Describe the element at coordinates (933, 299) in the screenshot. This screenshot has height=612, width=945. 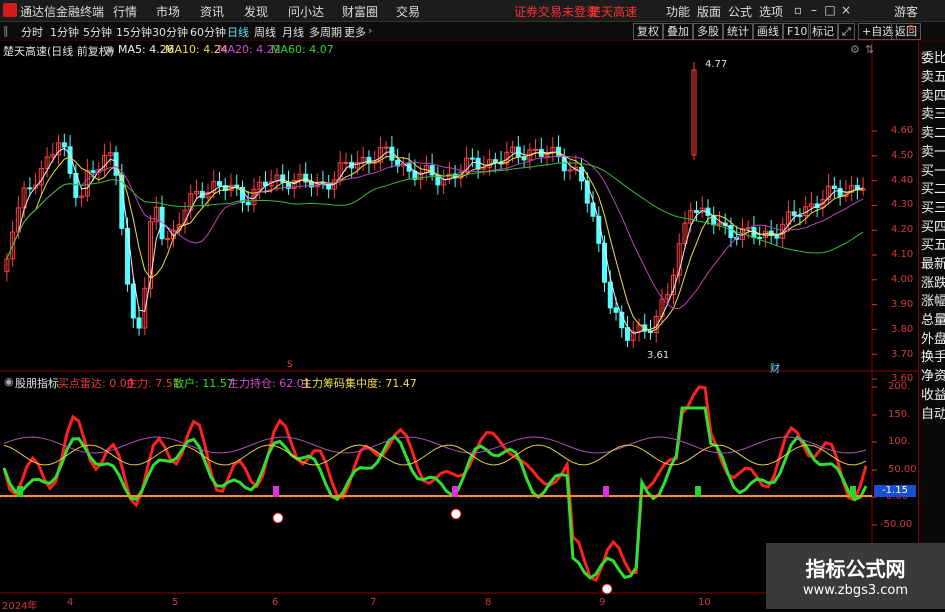
I see `rp-zhangfu: 涨幅` at that location.